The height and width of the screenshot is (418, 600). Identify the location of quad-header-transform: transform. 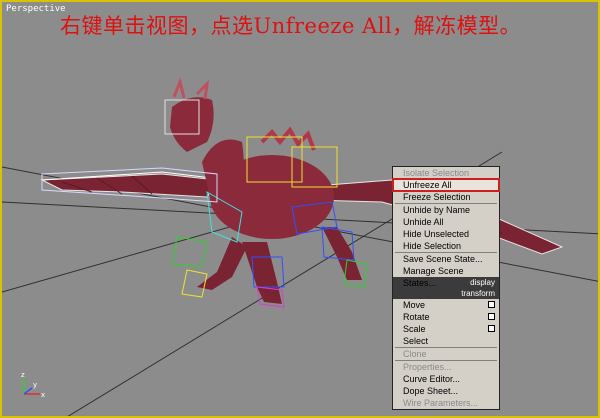
(446, 293).